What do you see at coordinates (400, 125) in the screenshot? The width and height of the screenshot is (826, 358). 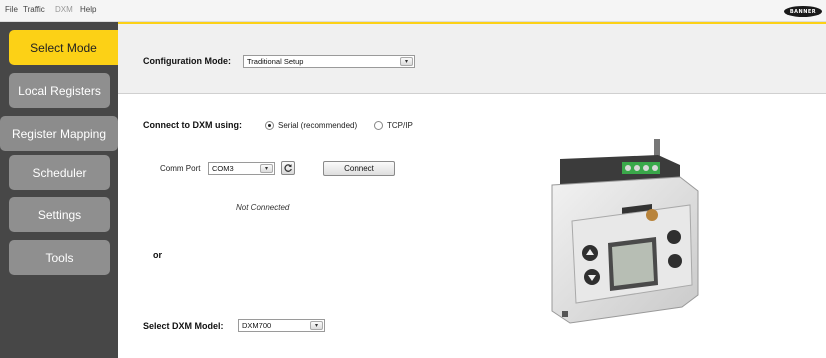 I see `tcpip-radio-label: TCP/IP` at bounding box center [400, 125].